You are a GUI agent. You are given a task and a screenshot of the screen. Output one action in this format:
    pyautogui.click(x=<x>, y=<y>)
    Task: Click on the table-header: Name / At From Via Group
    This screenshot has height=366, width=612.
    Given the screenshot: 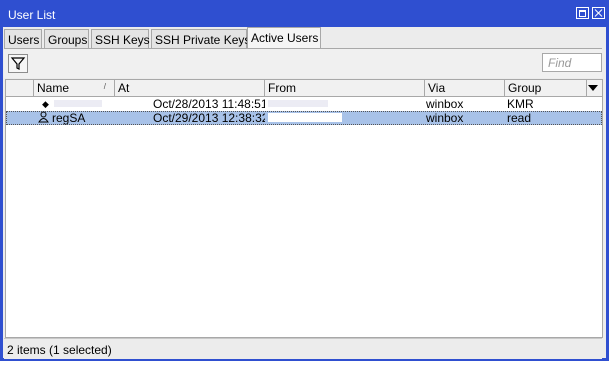 What is the action you would take?
    pyautogui.click(x=304, y=88)
    